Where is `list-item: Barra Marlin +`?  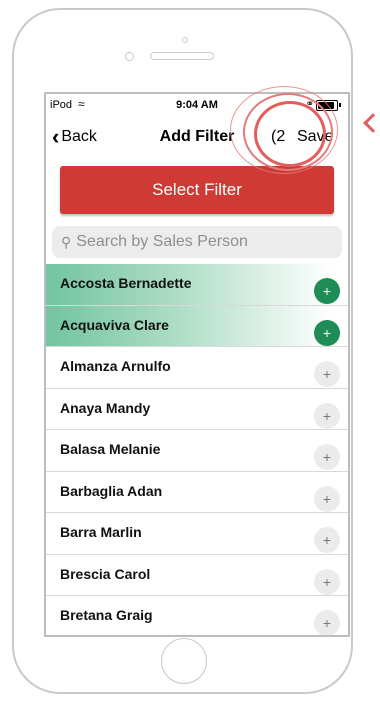 list-item: Barra Marlin + is located at coordinates (197, 534).